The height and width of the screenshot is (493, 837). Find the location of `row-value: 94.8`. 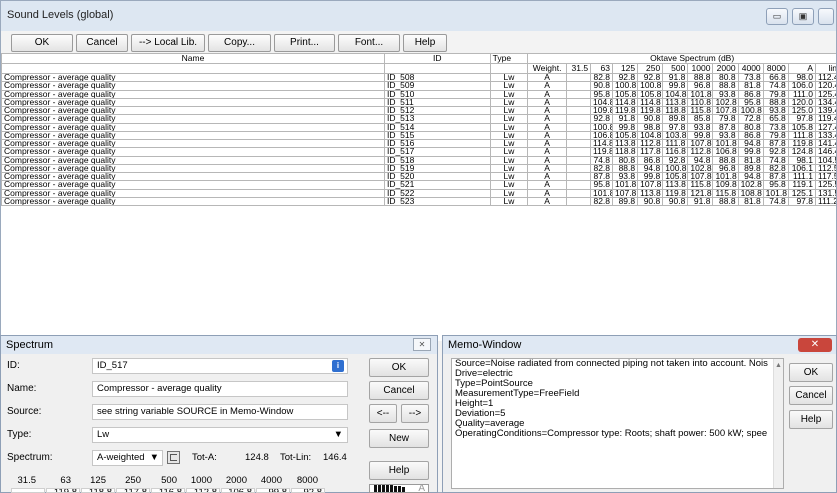

row-value: 94.8 is located at coordinates (750, 176).